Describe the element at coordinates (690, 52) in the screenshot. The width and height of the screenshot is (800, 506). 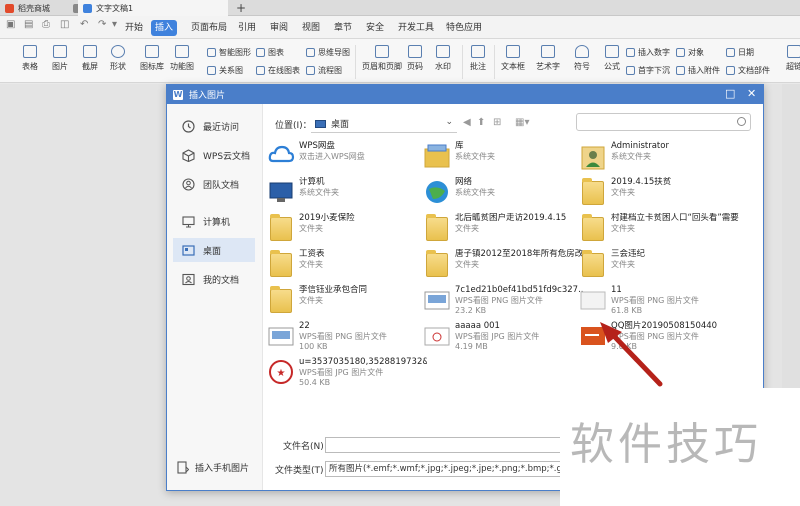
I see `object-button: 对象` at that location.